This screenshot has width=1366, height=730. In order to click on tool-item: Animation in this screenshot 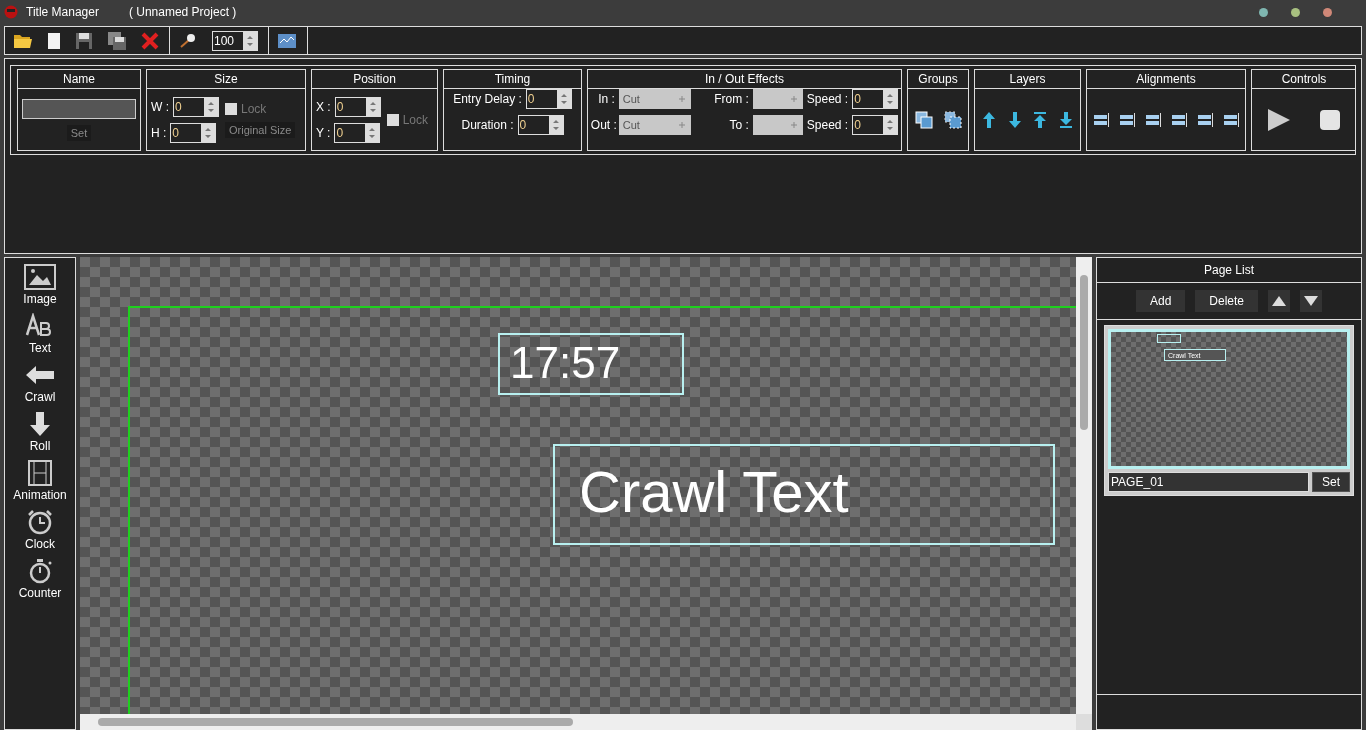, I will do `click(40, 481)`.